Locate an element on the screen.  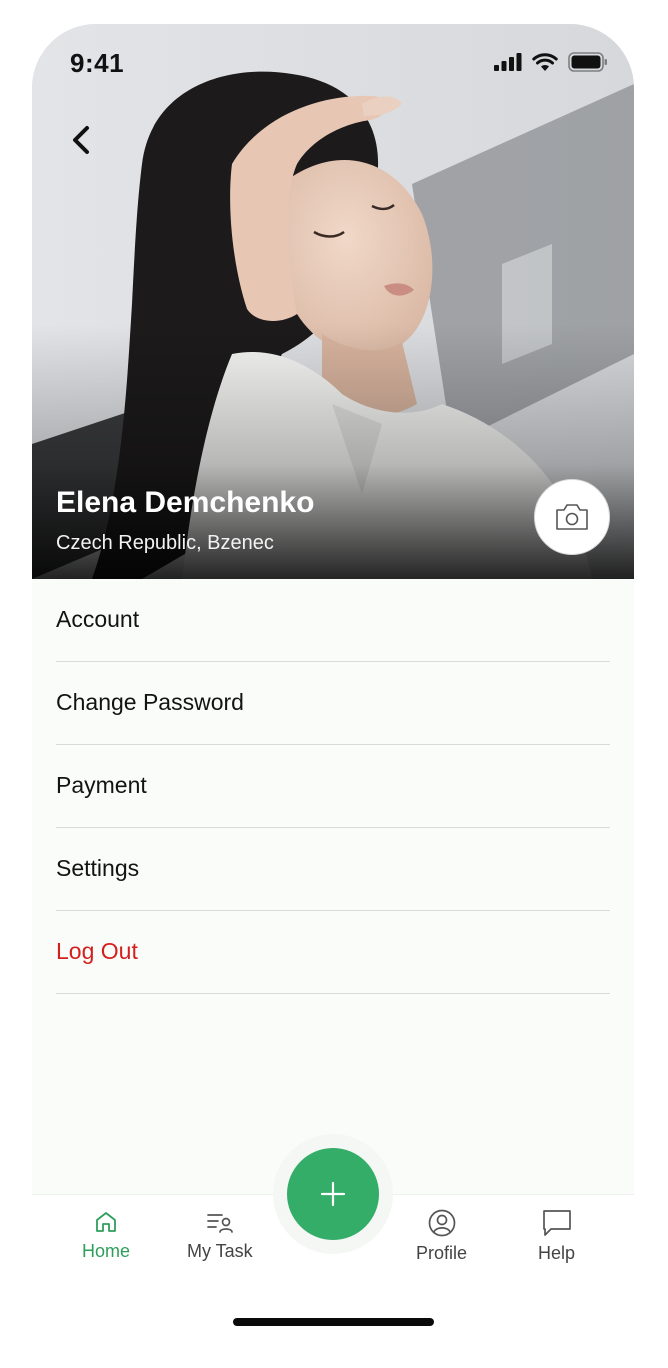
chevron-left-icon is located at coordinates (81, 140).